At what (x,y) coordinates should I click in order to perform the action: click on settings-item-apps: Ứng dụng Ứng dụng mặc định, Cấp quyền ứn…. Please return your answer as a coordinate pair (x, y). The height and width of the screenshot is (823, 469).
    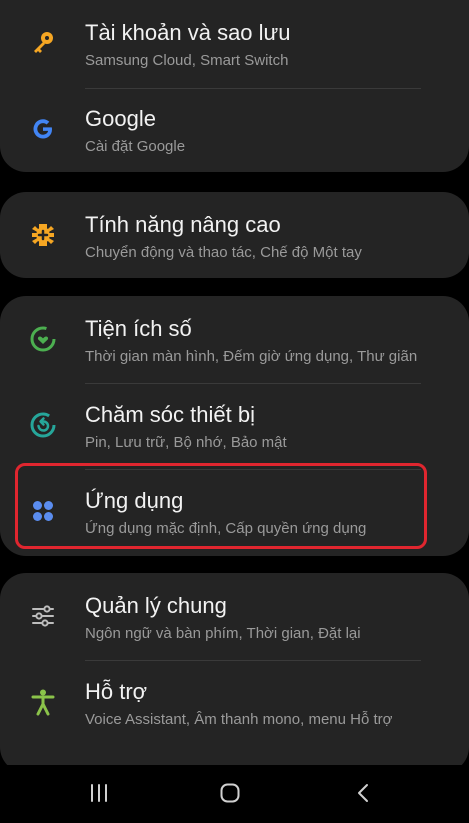
    Looking at the image, I should click on (234, 511).